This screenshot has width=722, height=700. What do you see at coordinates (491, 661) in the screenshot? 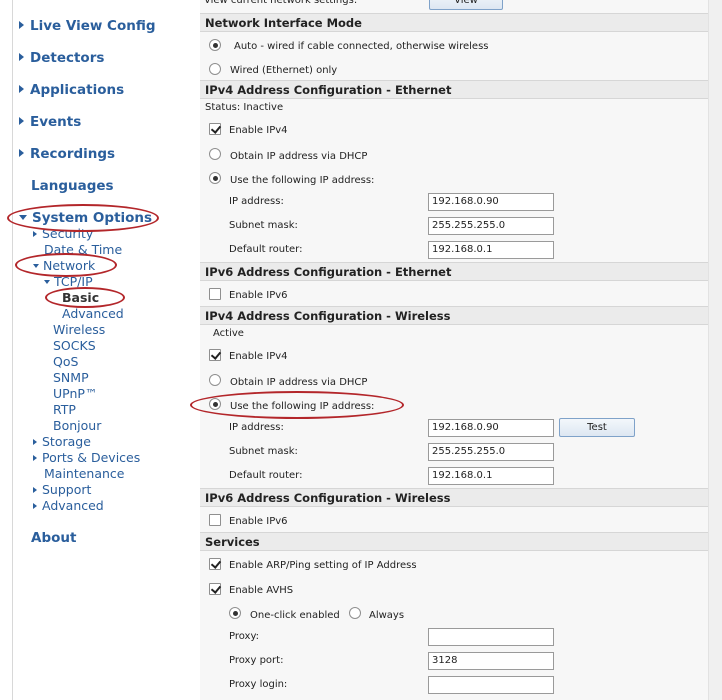
I see `proxy-port-field: 3128` at bounding box center [491, 661].